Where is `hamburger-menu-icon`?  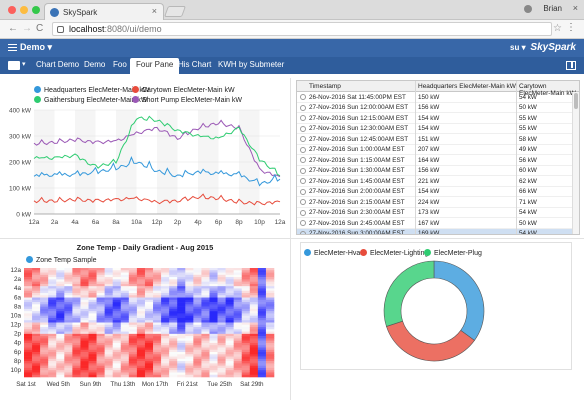 hamburger-menu-icon is located at coordinates (12, 47).